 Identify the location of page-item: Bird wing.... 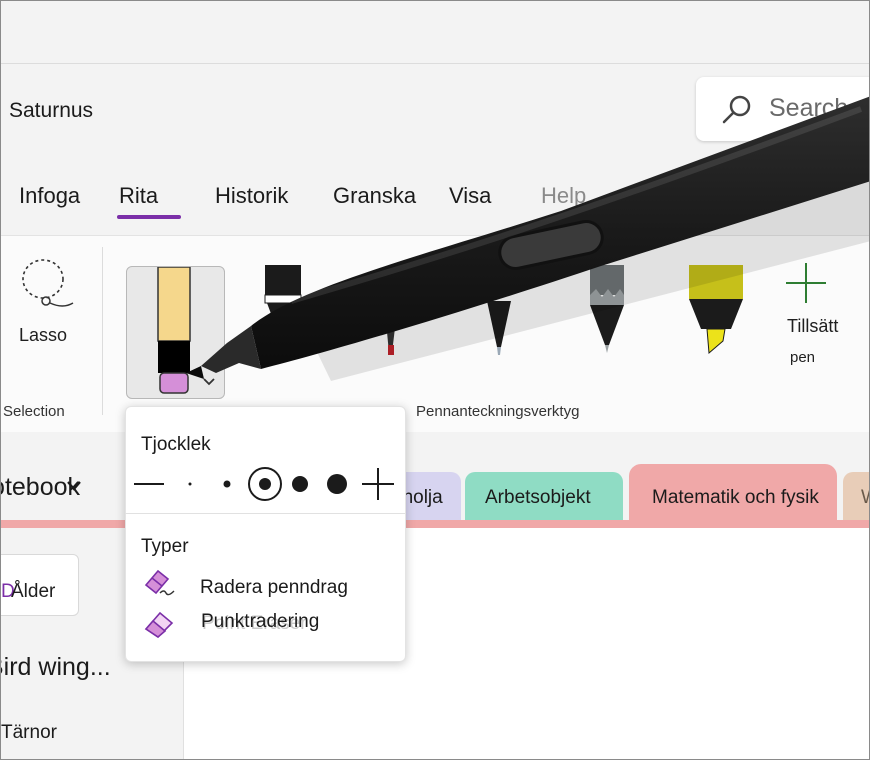
(56, 667).